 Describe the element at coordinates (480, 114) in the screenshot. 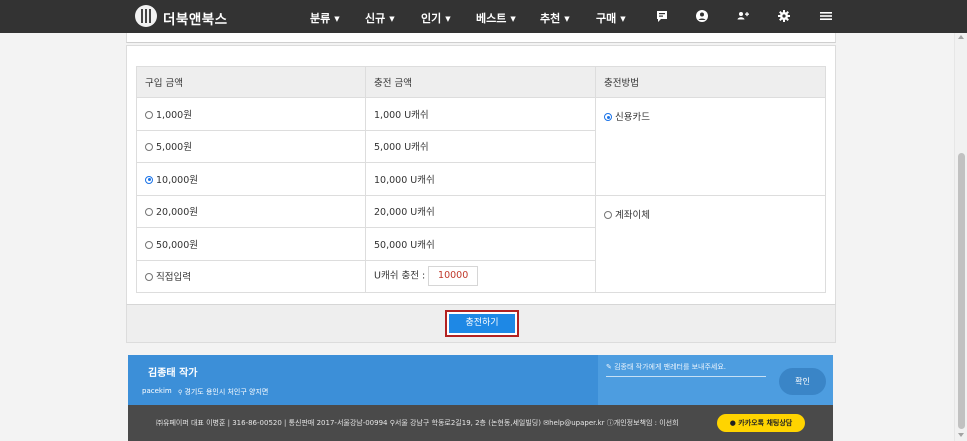

I see `charge-value: 1,000 U캐쉬` at that location.